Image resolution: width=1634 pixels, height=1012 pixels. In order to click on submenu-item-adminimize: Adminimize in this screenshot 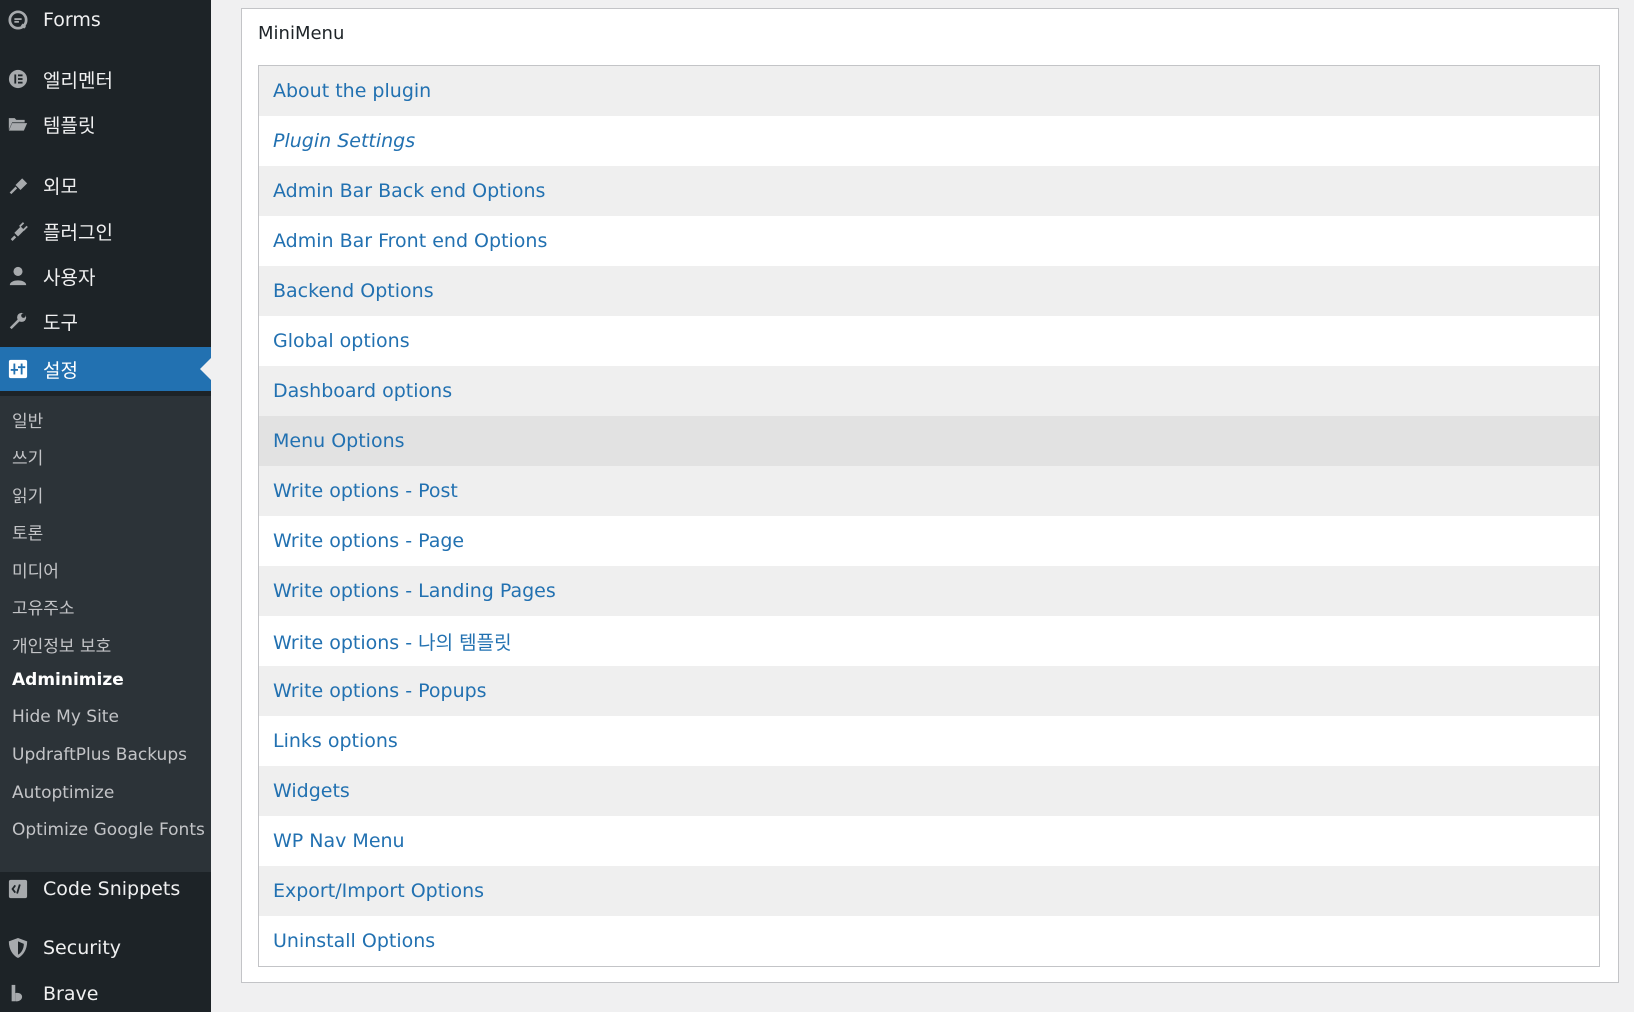, I will do `click(68, 680)`.